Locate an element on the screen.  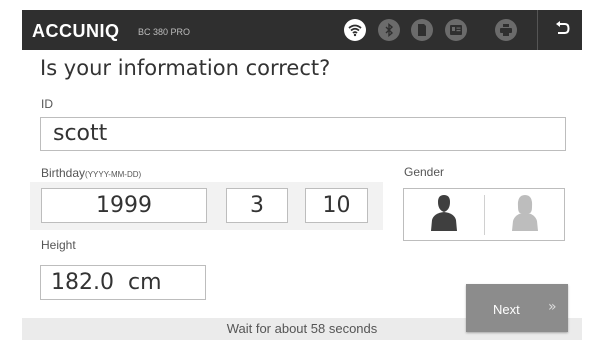
top-bar: ACCUNIQ BC 380 PRO is located at coordinates (302, 30).